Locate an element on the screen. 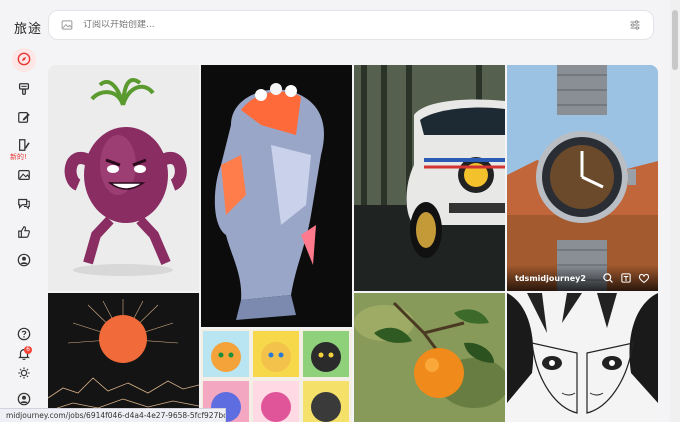 The width and height of the screenshot is (680, 422). scrollbar-thumb is located at coordinates (675, 40).